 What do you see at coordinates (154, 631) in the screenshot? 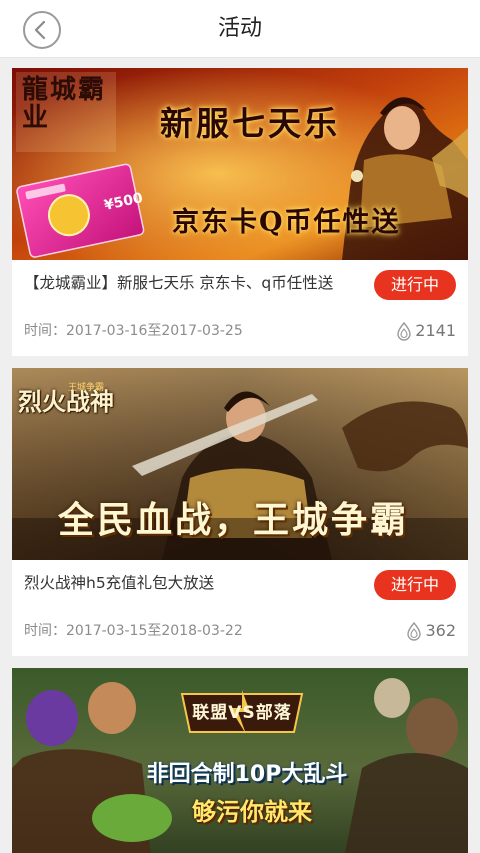
I see `time-range: 2017-03-15至2018-03-22` at bounding box center [154, 631].